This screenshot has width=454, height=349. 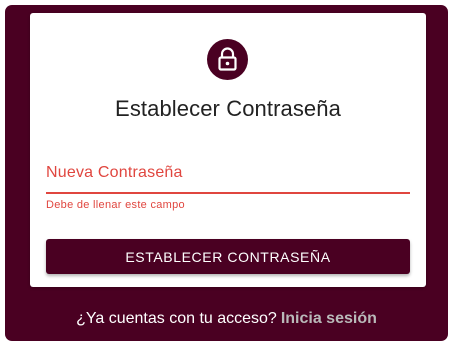 What do you see at coordinates (115, 205) in the screenshot?
I see `field-error-text: Debe de llenar este campo` at bounding box center [115, 205].